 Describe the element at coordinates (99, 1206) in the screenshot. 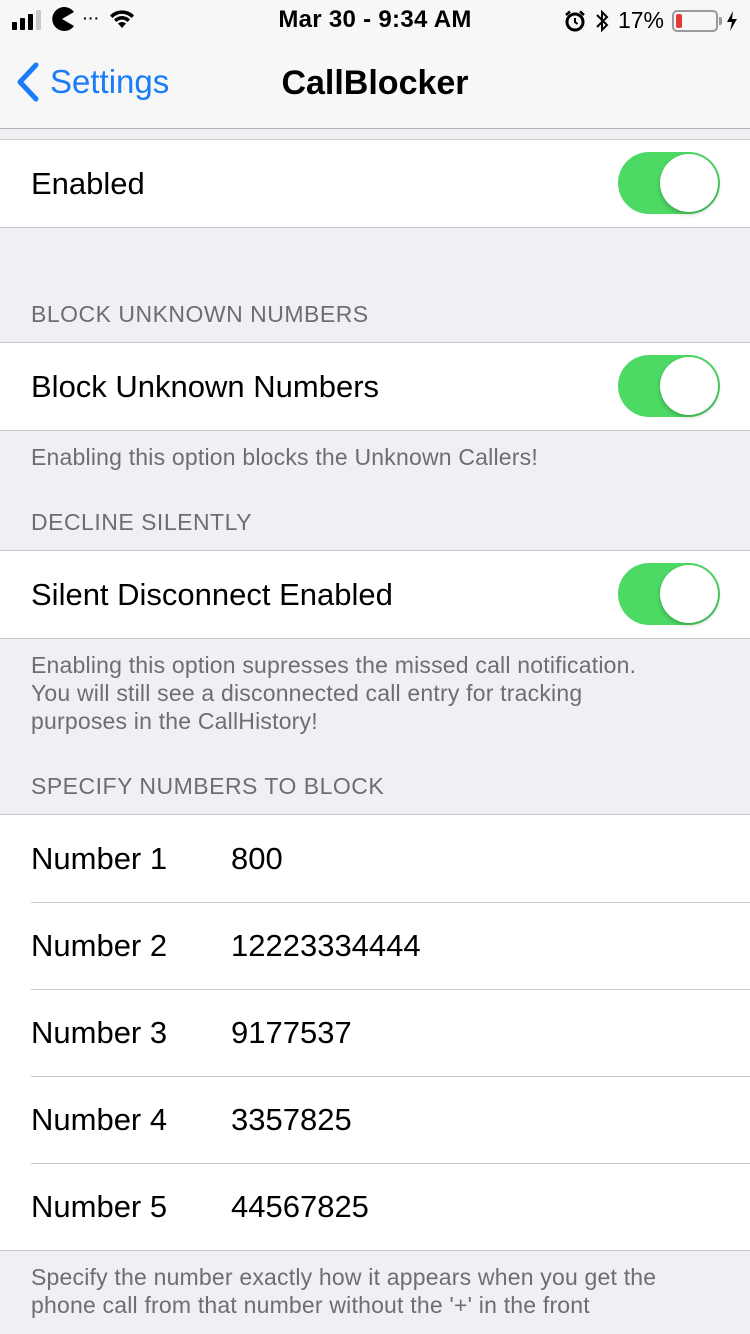

I see `number-label: Number 5` at that location.